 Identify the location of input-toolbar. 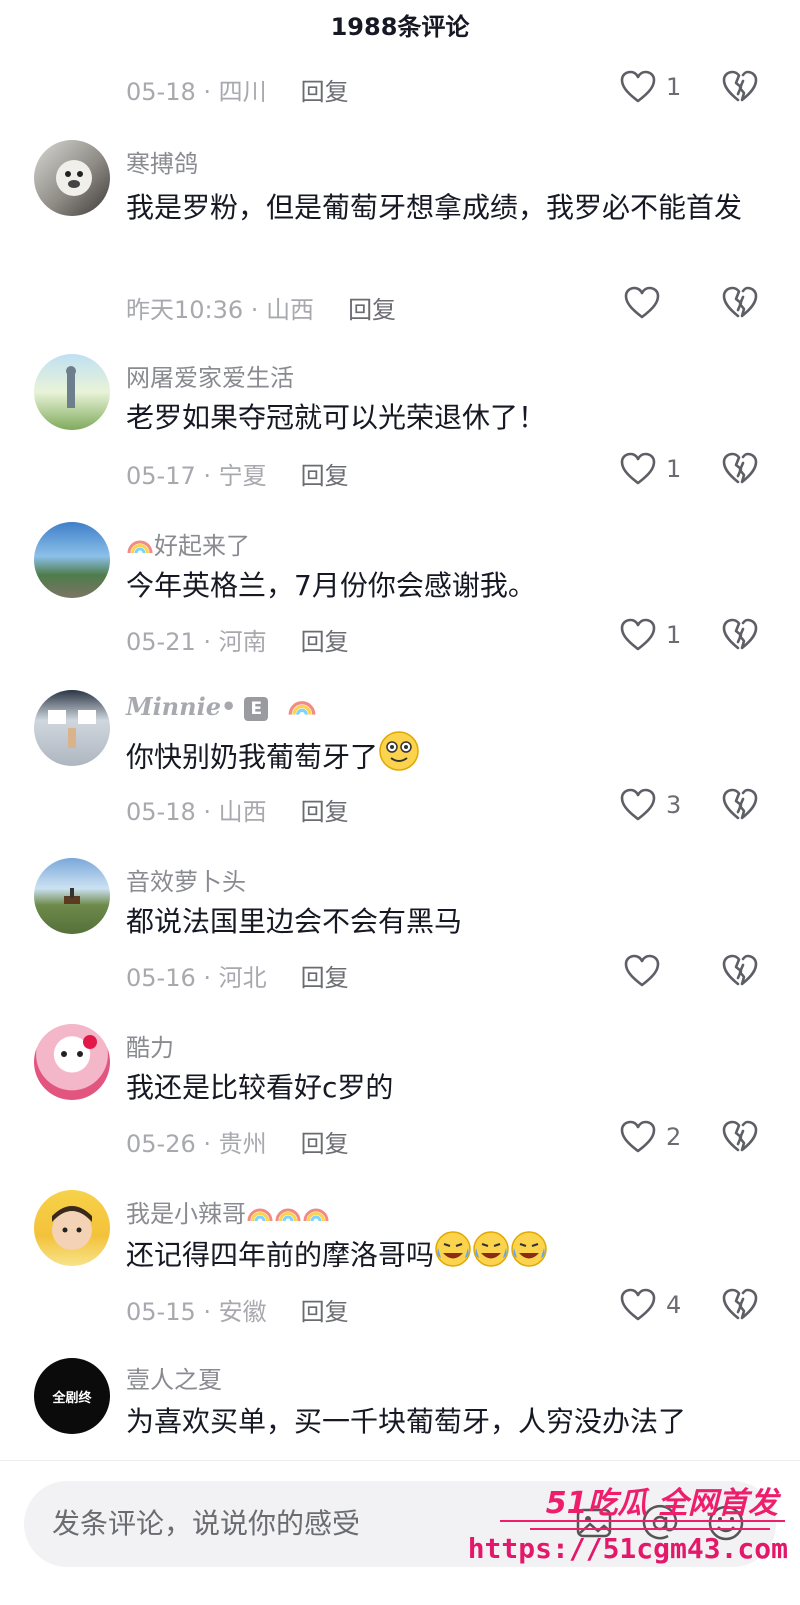
(660, 1523).